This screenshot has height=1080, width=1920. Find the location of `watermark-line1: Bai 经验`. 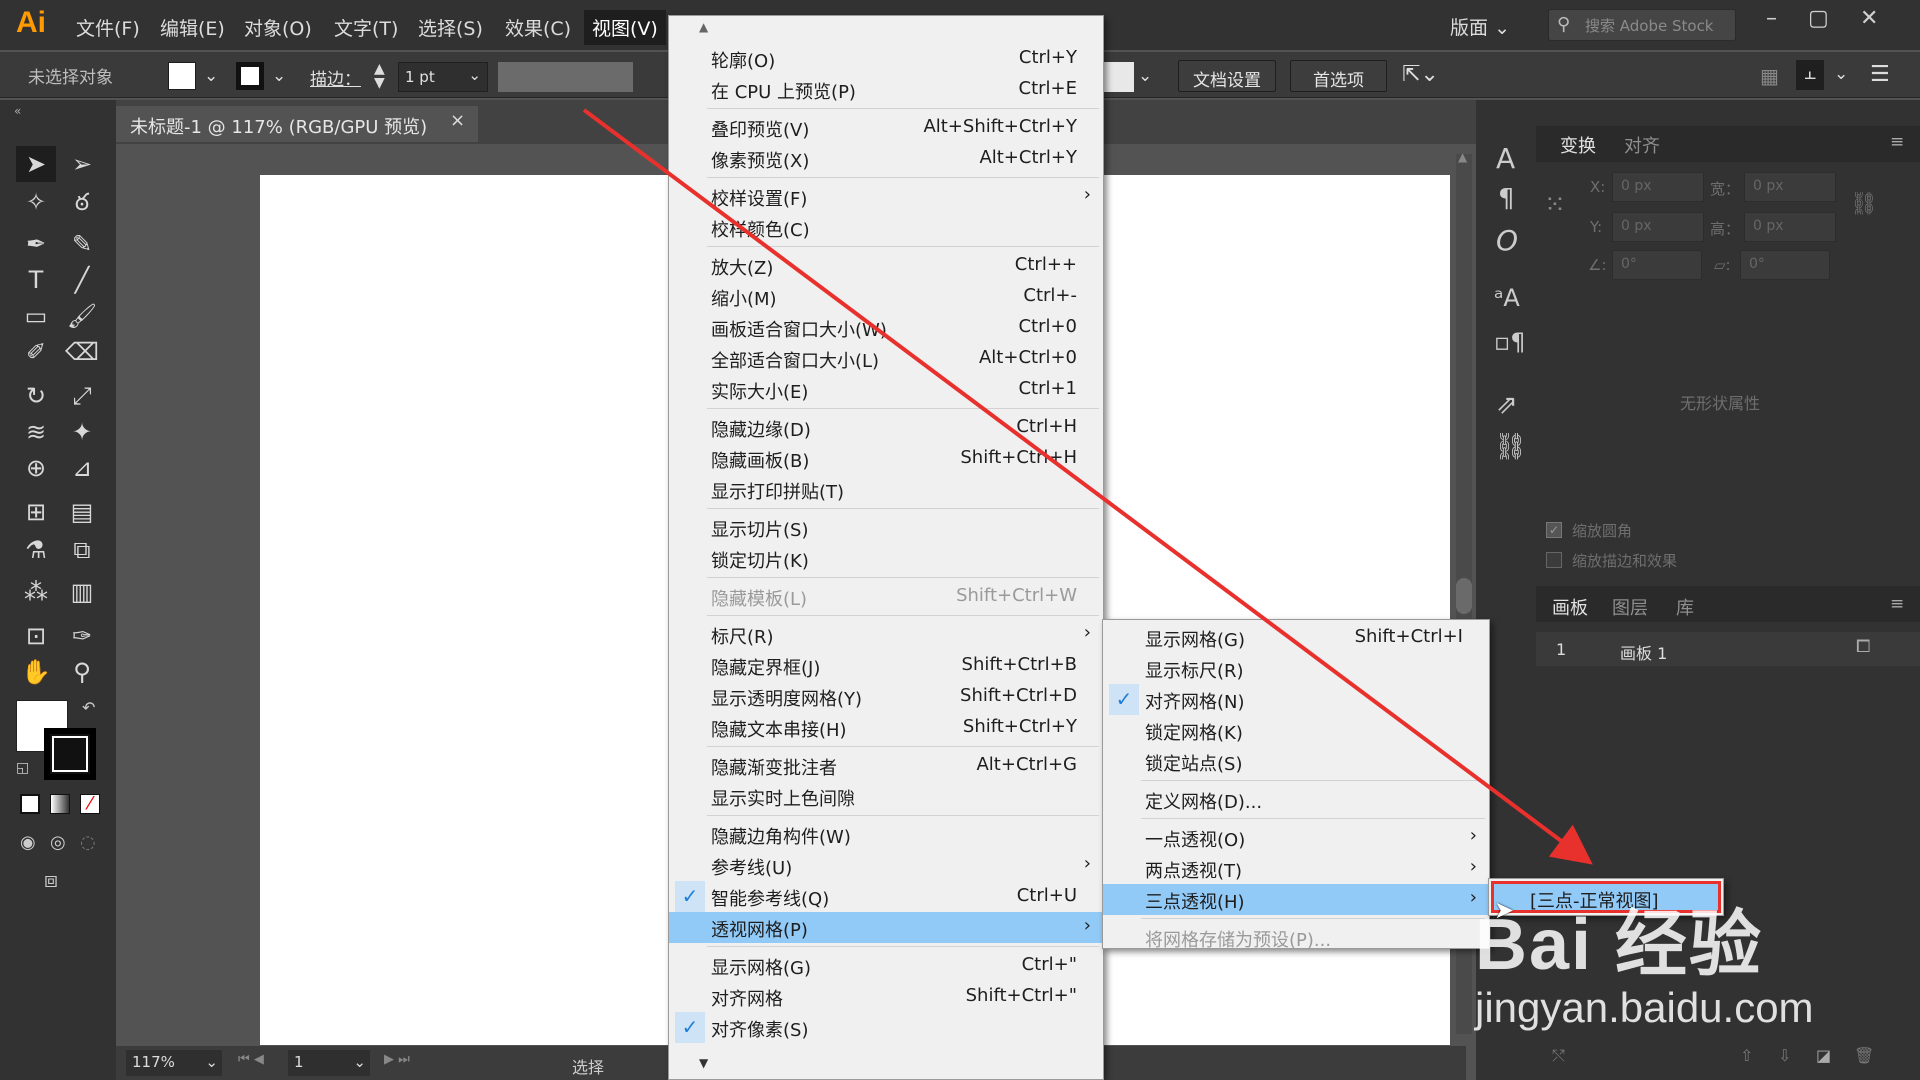

watermark-line1: Bai 经验 is located at coordinates (1619, 945).